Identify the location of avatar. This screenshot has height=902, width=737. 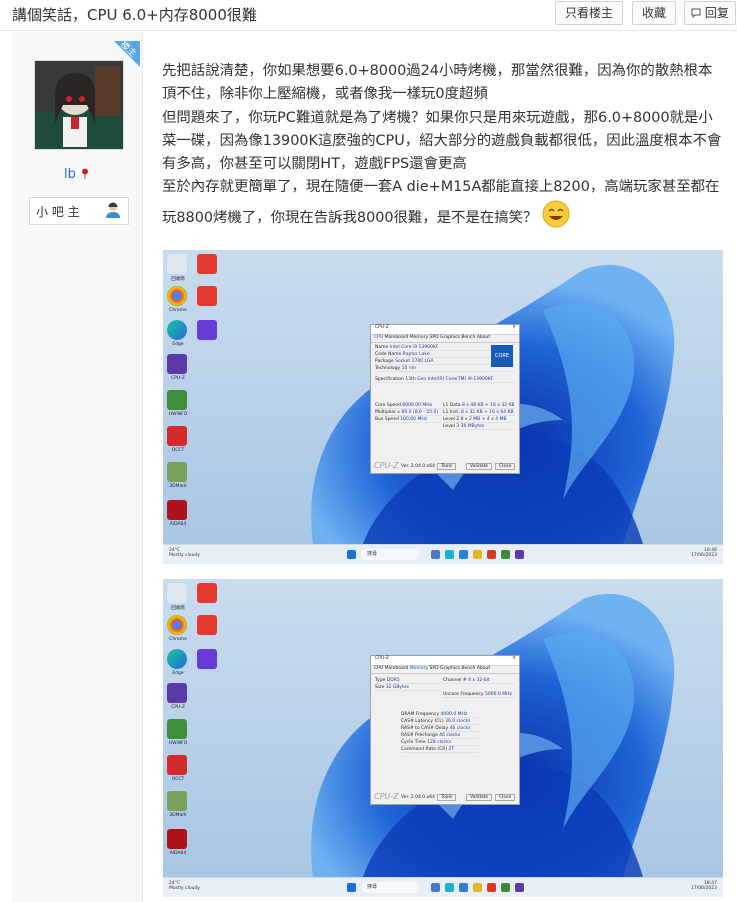
(79, 105).